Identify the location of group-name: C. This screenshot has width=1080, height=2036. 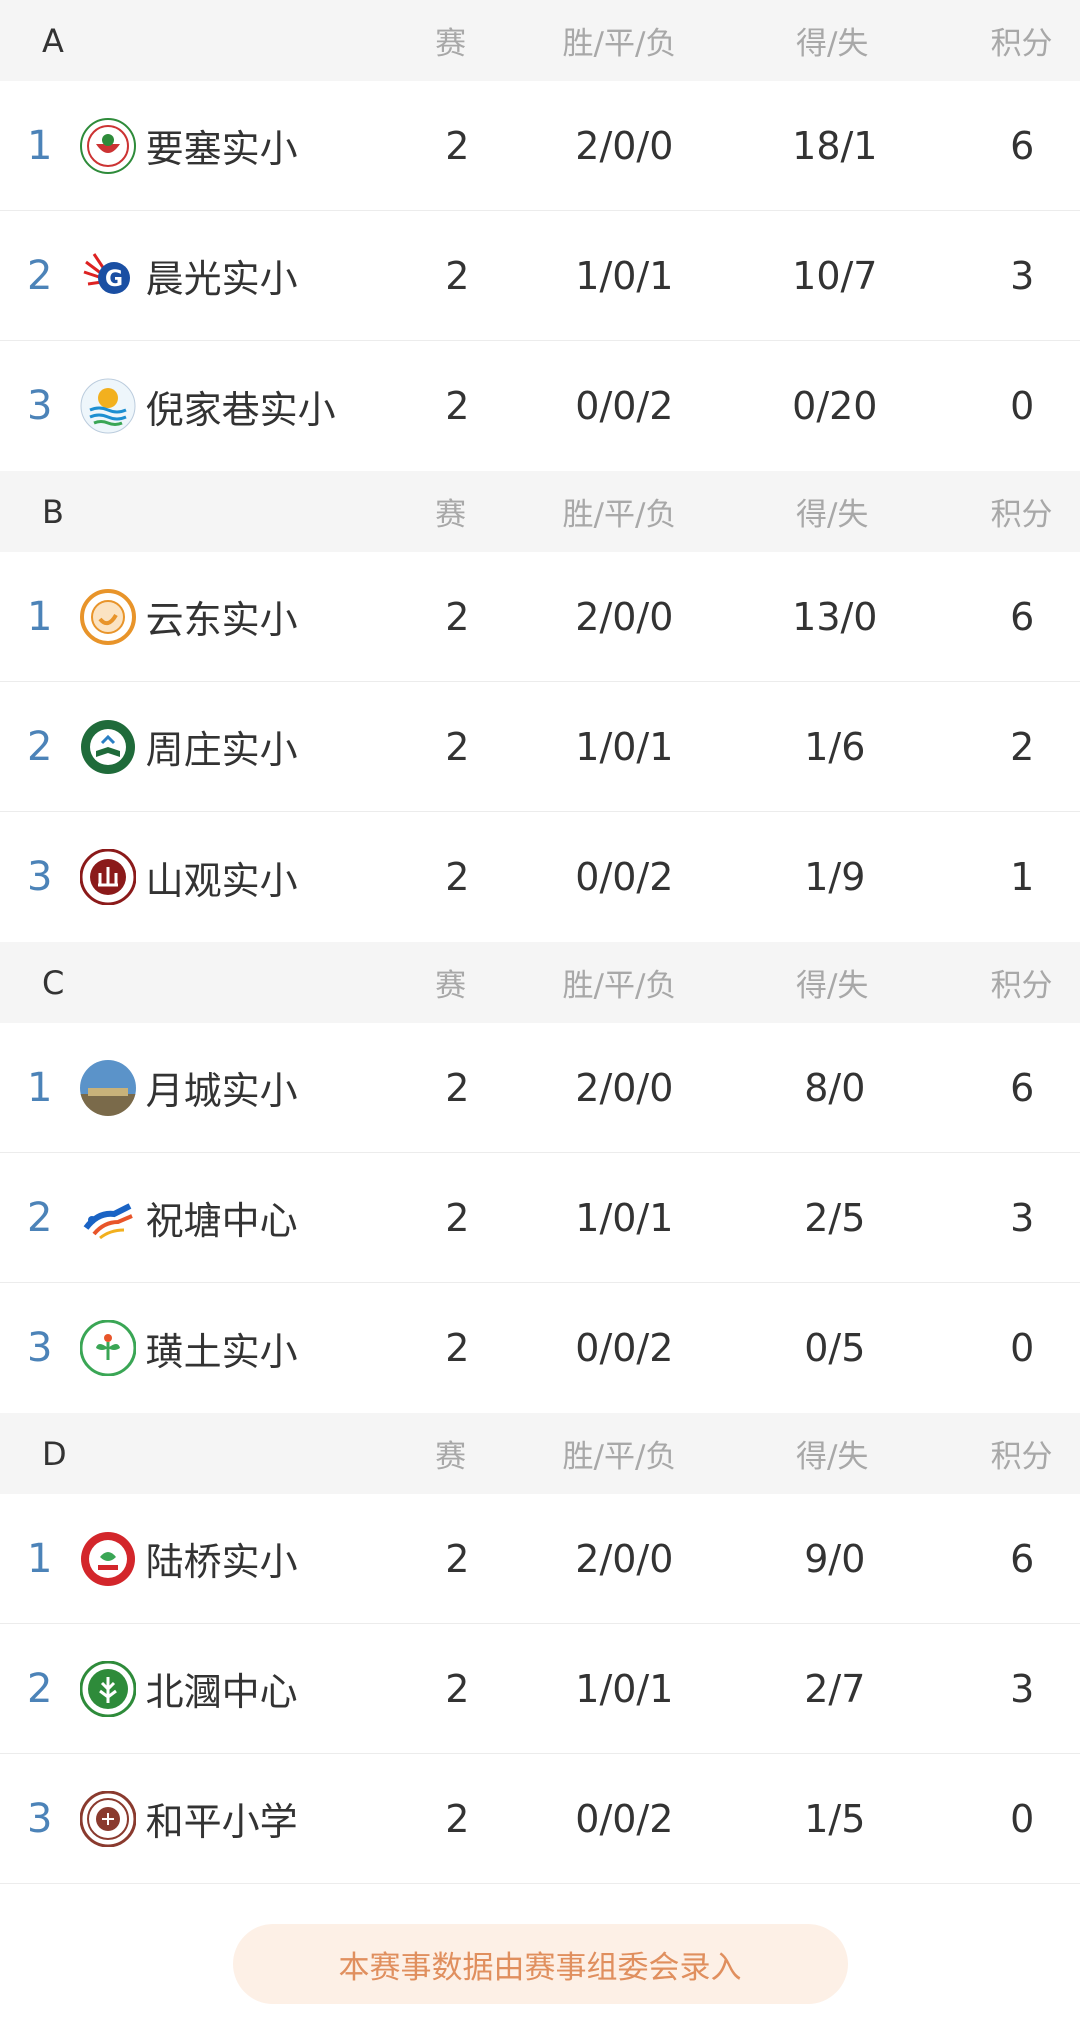
(53, 982).